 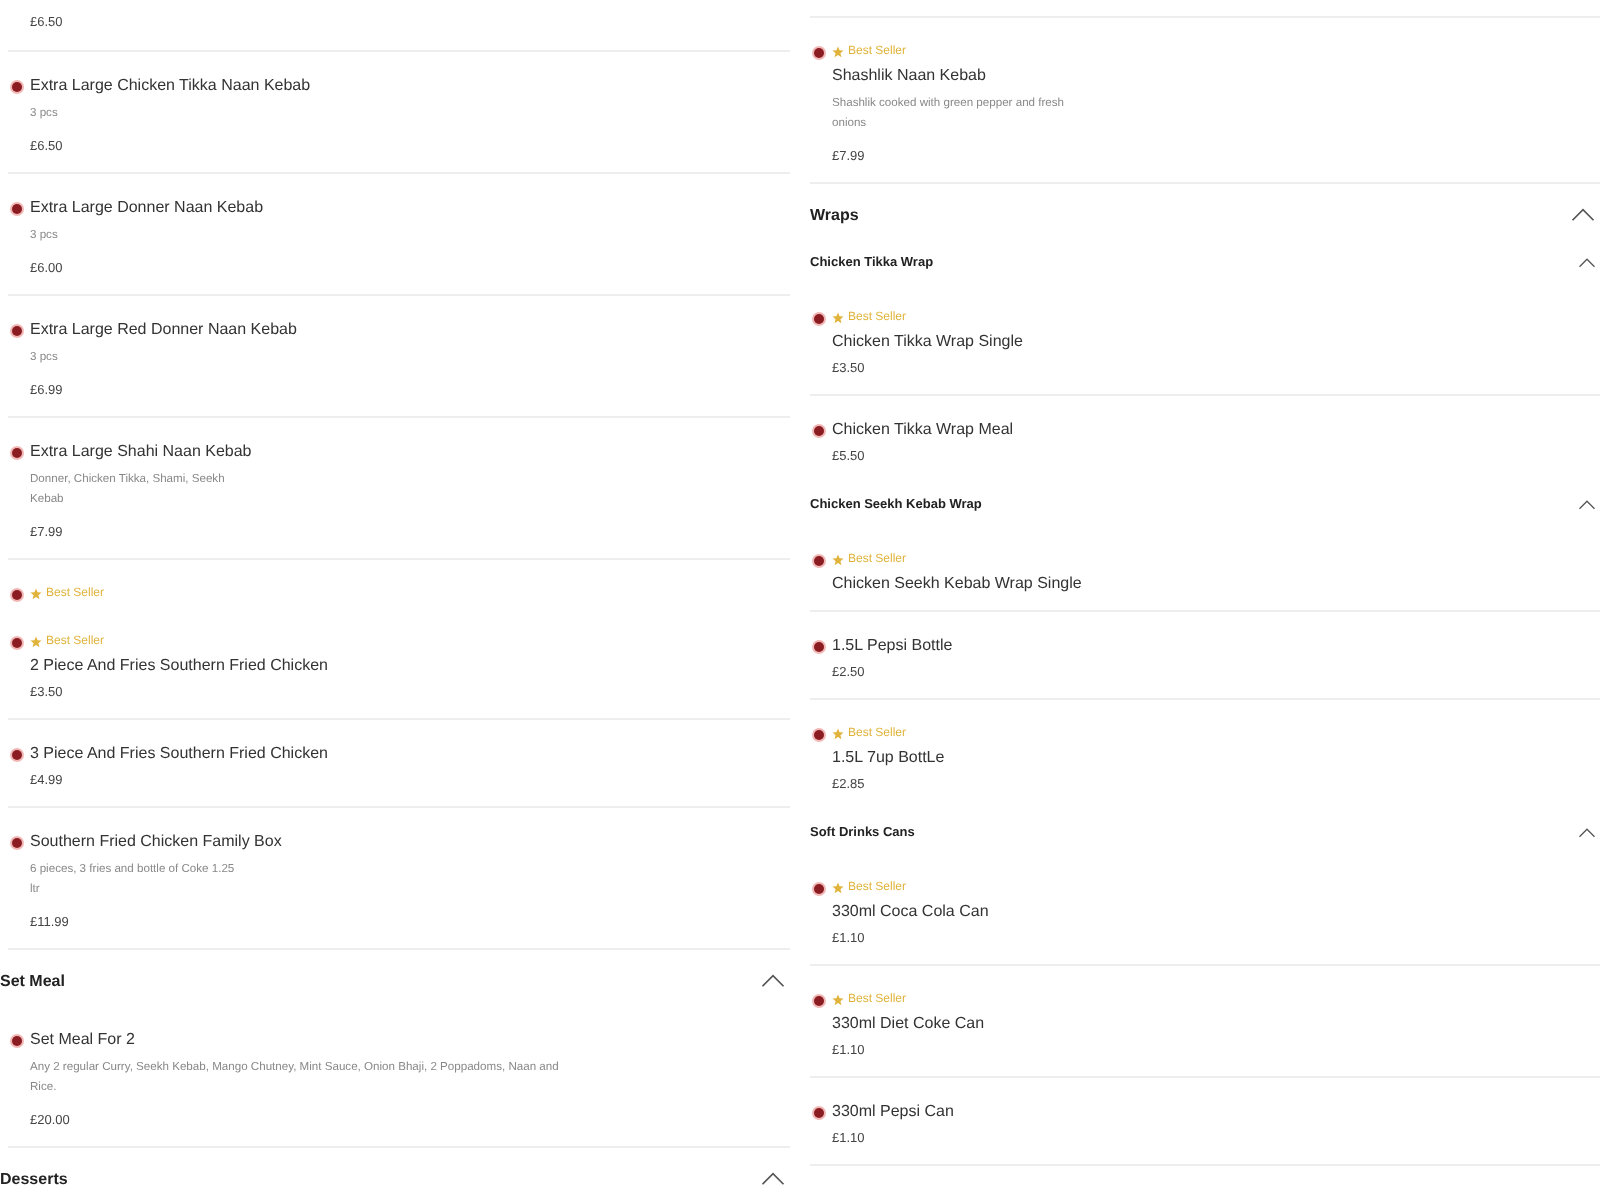 What do you see at coordinates (923, 430) in the screenshot?
I see `item-name: Chicken Tikka Wrap Meal` at bounding box center [923, 430].